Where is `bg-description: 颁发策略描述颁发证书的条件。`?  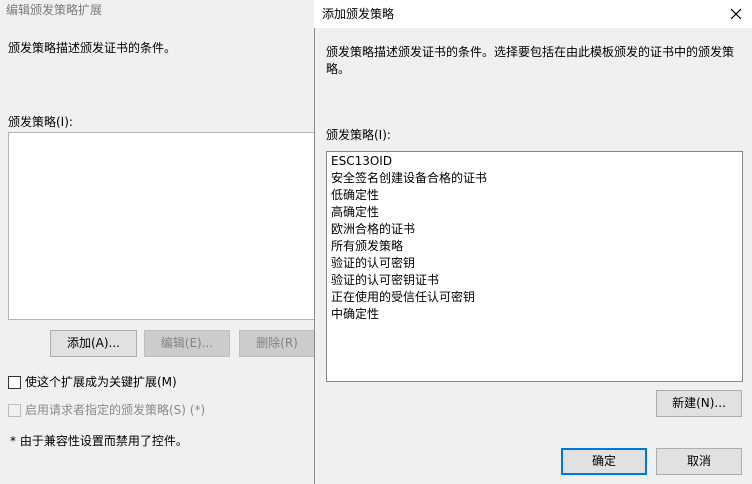 bg-description: 颁发策略描述颁发证书的条件。 is located at coordinates (92, 48).